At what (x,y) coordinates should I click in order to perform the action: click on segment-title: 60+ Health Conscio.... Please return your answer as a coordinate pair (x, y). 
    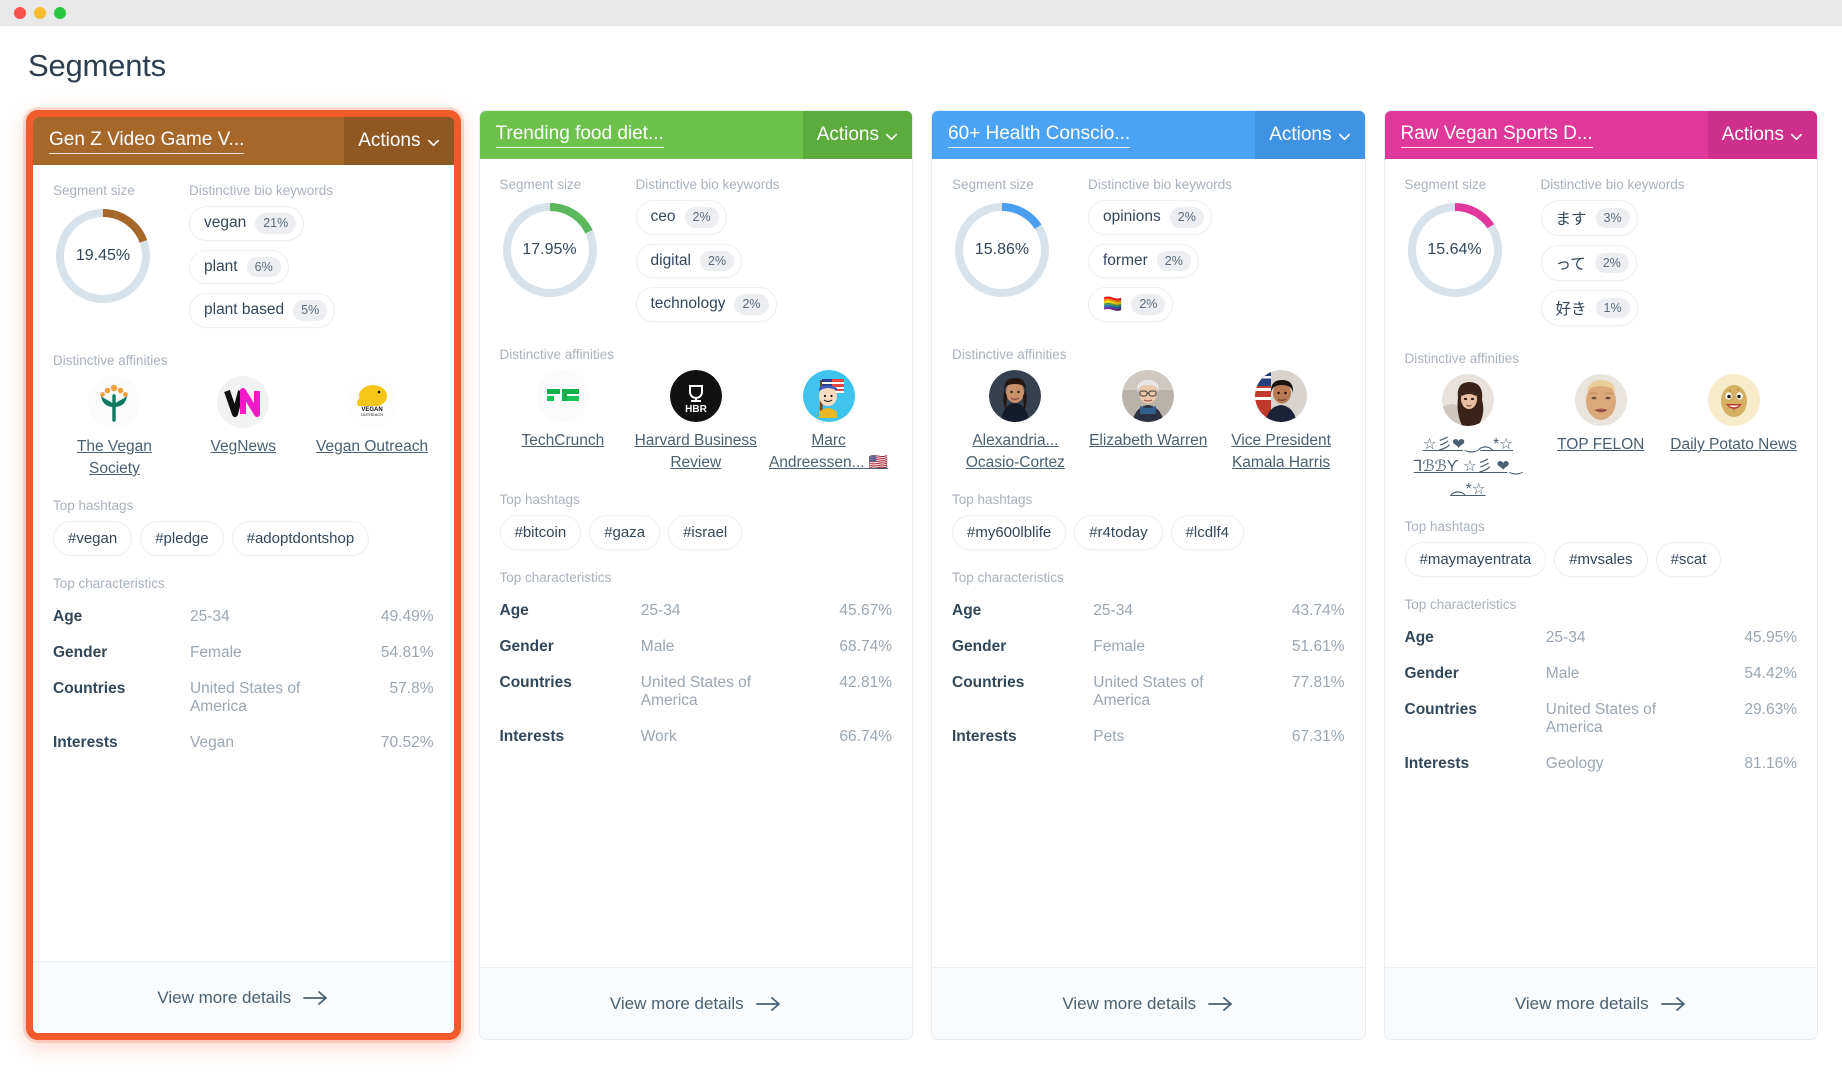
    Looking at the image, I should click on (1093, 135).